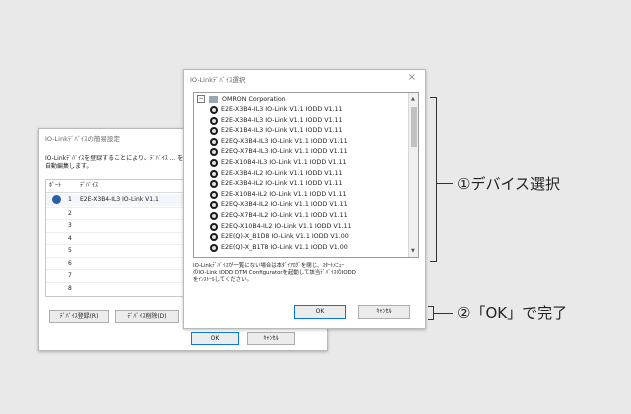 Image resolution: width=631 pixels, height=414 pixels. I want to click on port-row: 3, so click(118, 225).